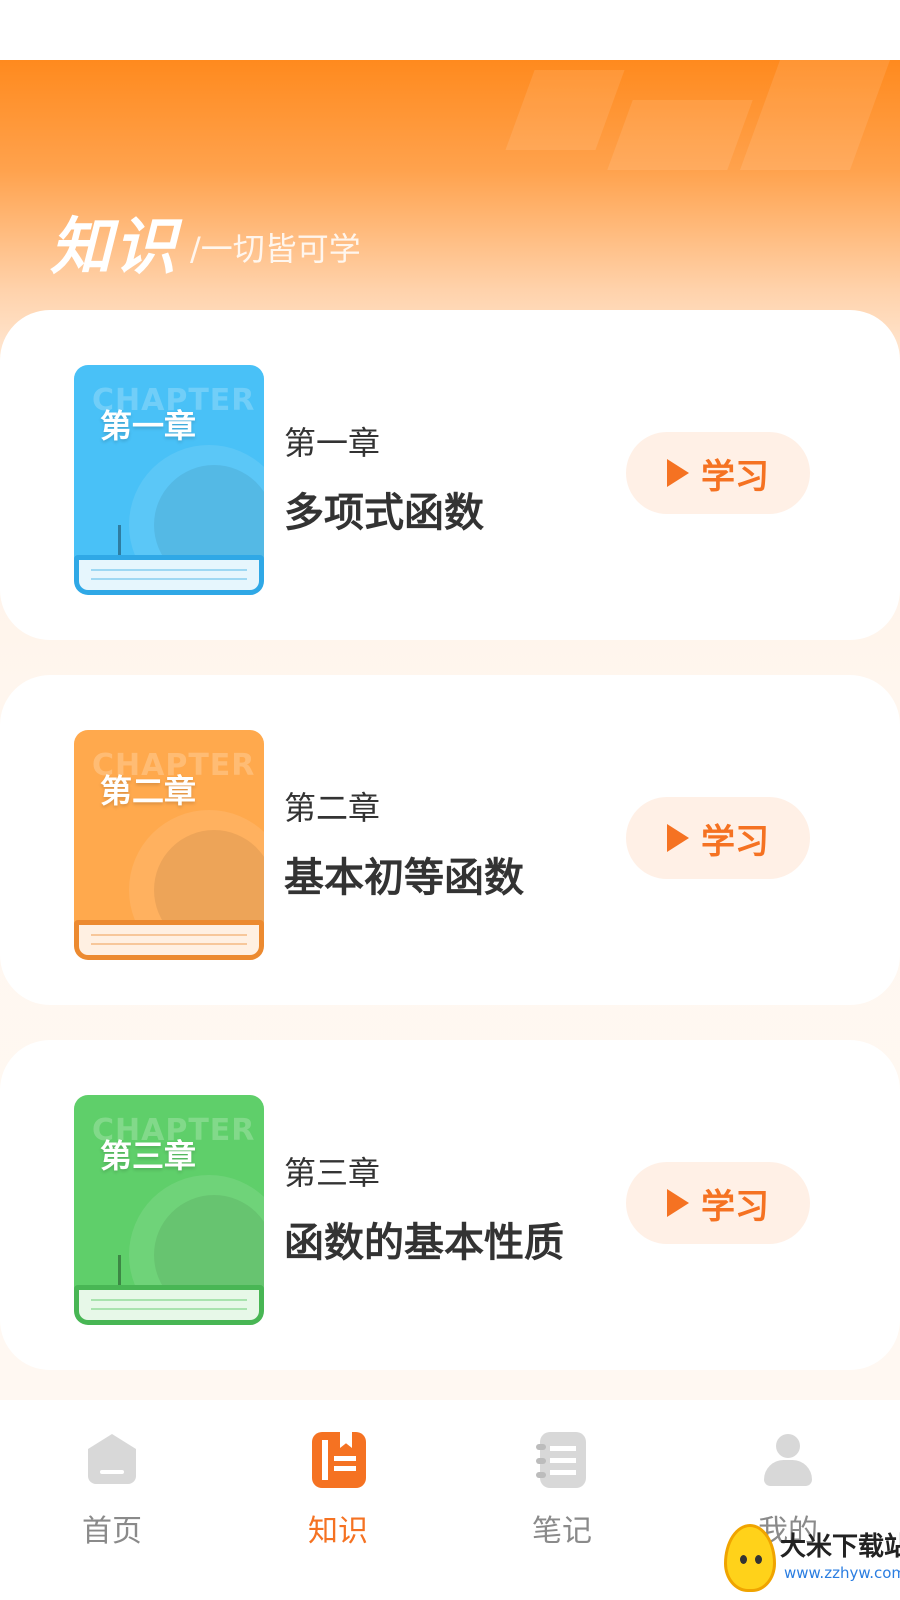 This screenshot has height=1600, width=900. Describe the element at coordinates (450, 30) in the screenshot. I see `status-bar` at that location.